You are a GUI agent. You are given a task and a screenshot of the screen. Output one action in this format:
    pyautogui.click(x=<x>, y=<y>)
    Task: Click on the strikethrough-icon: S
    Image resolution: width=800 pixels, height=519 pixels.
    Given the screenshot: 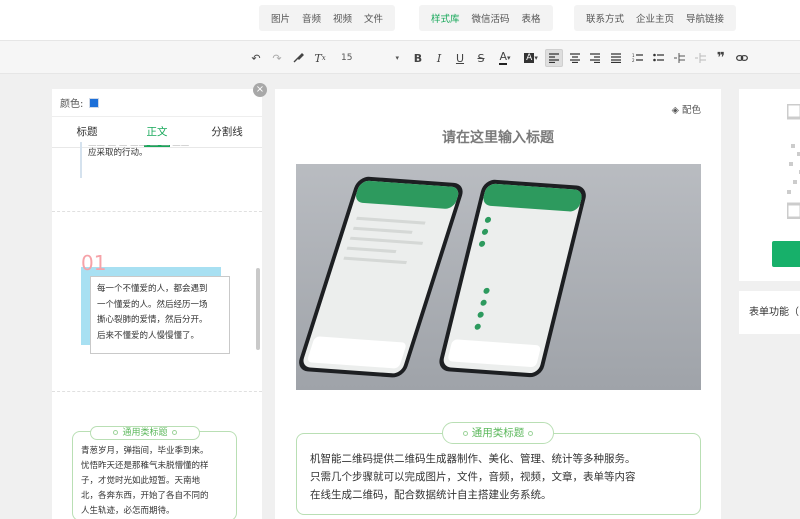 What is the action you would take?
    pyautogui.click(x=481, y=58)
    